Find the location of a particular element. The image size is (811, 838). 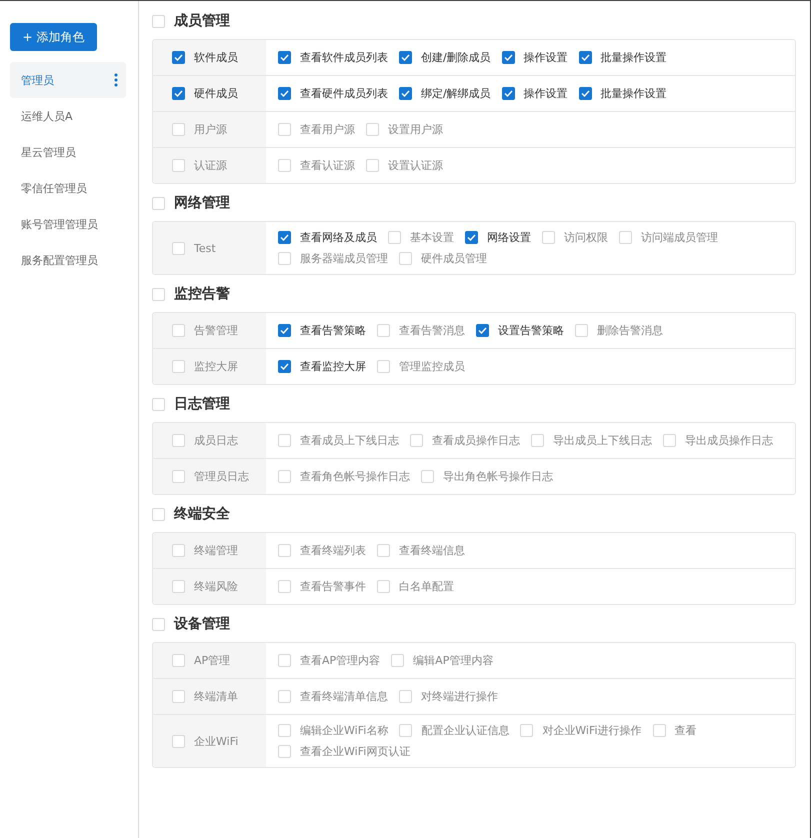

role-item: 运维人员A is located at coordinates (68, 116).